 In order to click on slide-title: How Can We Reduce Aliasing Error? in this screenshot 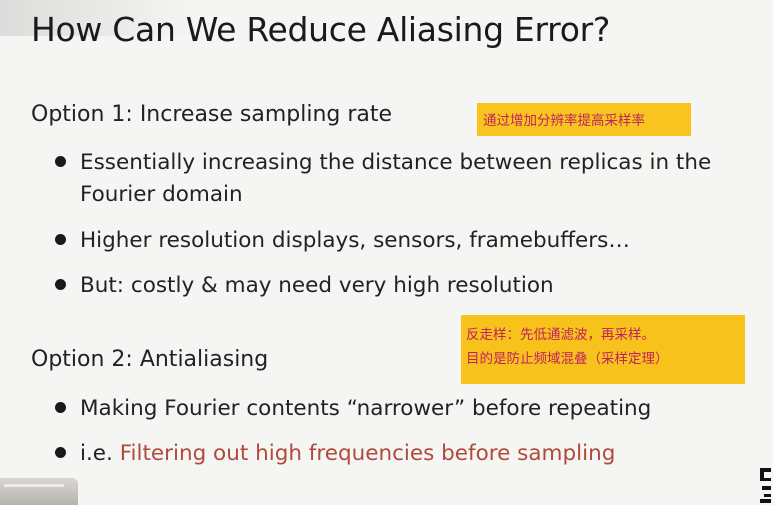, I will do `click(321, 29)`.